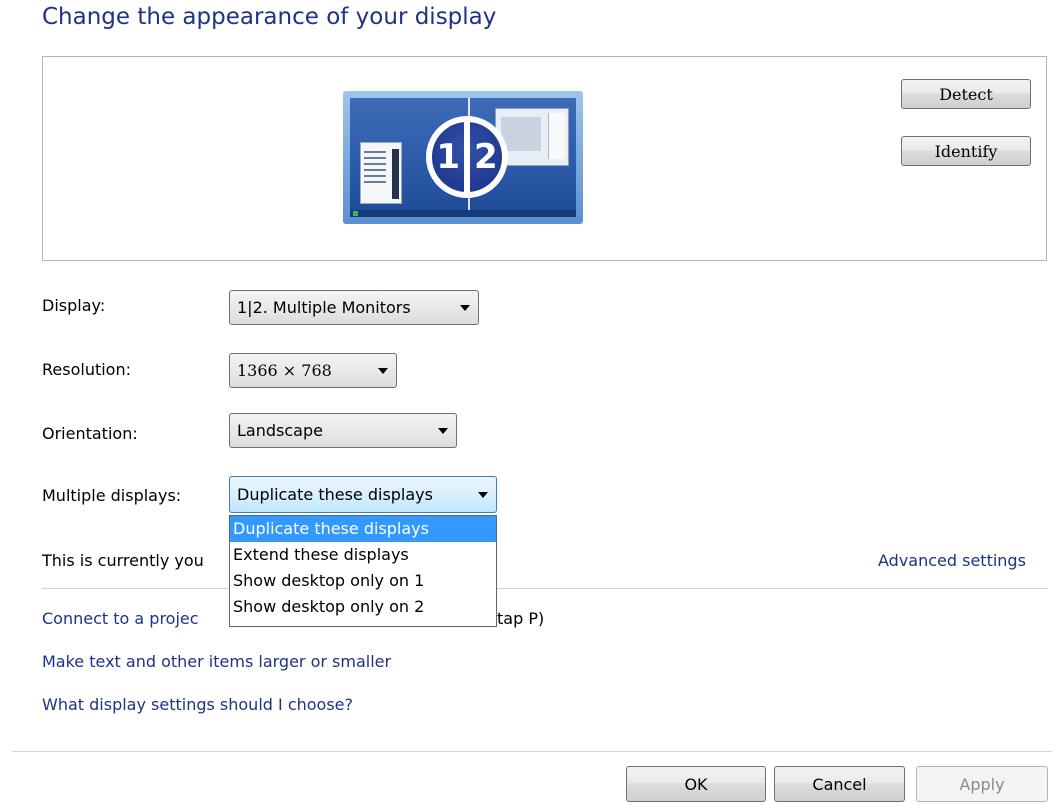 The image size is (1056, 805). What do you see at coordinates (363, 529) in the screenshot?
I see `dropdown-option-duplicate: Duplicate these displays` at bounding box center [363, 529].